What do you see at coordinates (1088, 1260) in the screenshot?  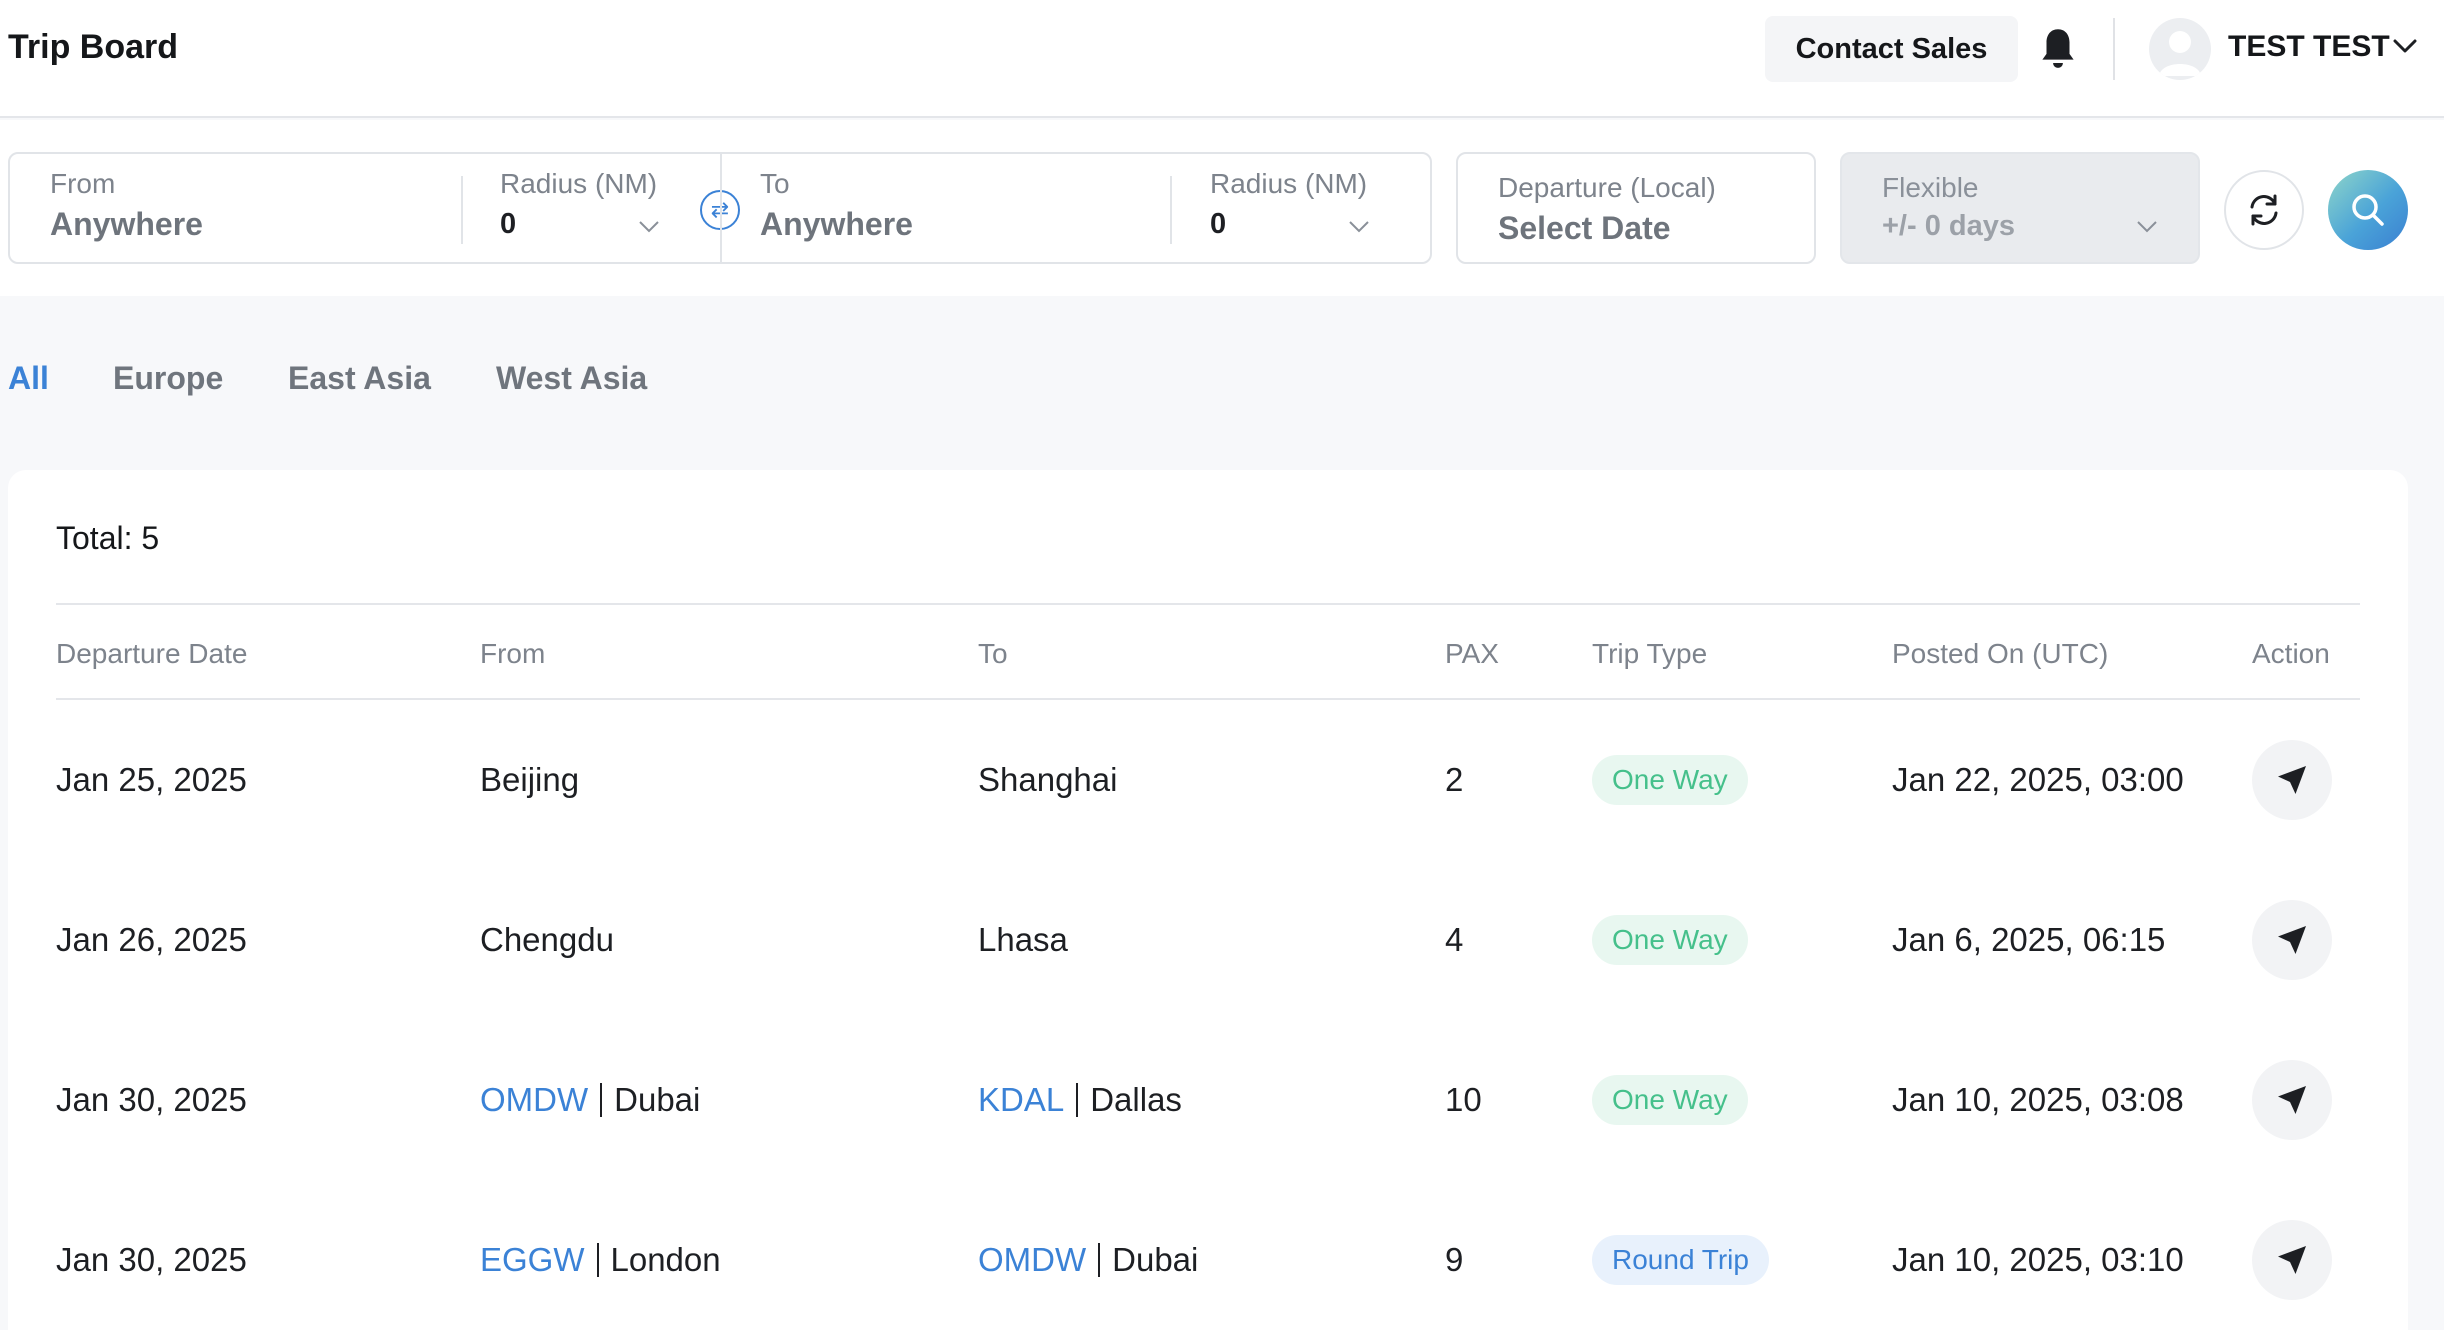 I see `to-location: OMDW Dubai` at bounding box center [1088, 1260].